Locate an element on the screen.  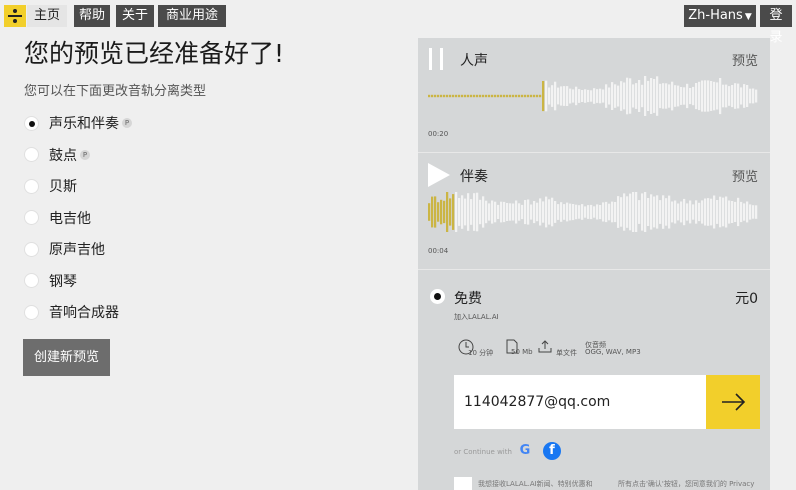
plan-name: 免费 is located at coordinates (468, 299).